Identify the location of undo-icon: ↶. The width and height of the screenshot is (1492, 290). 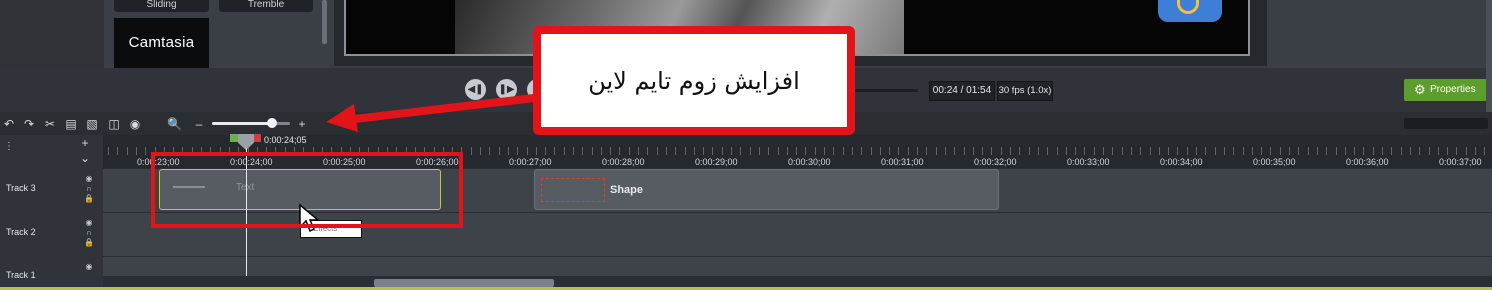
(9, 124).